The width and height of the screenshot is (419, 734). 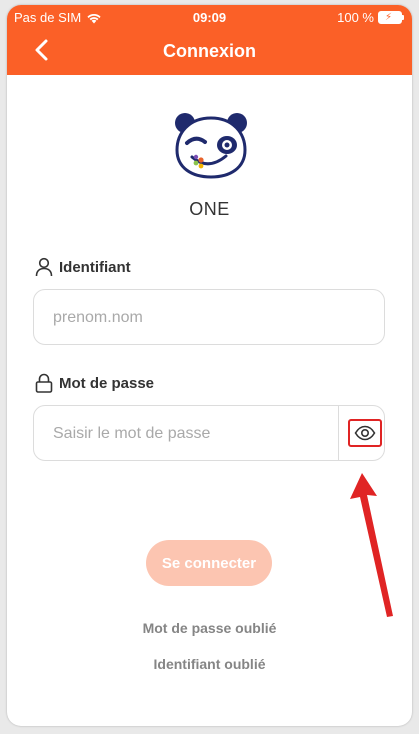 What do you see at coordinates (188, 434) in the screenshot?
I see `password-input` at bounding box center [188, 434].